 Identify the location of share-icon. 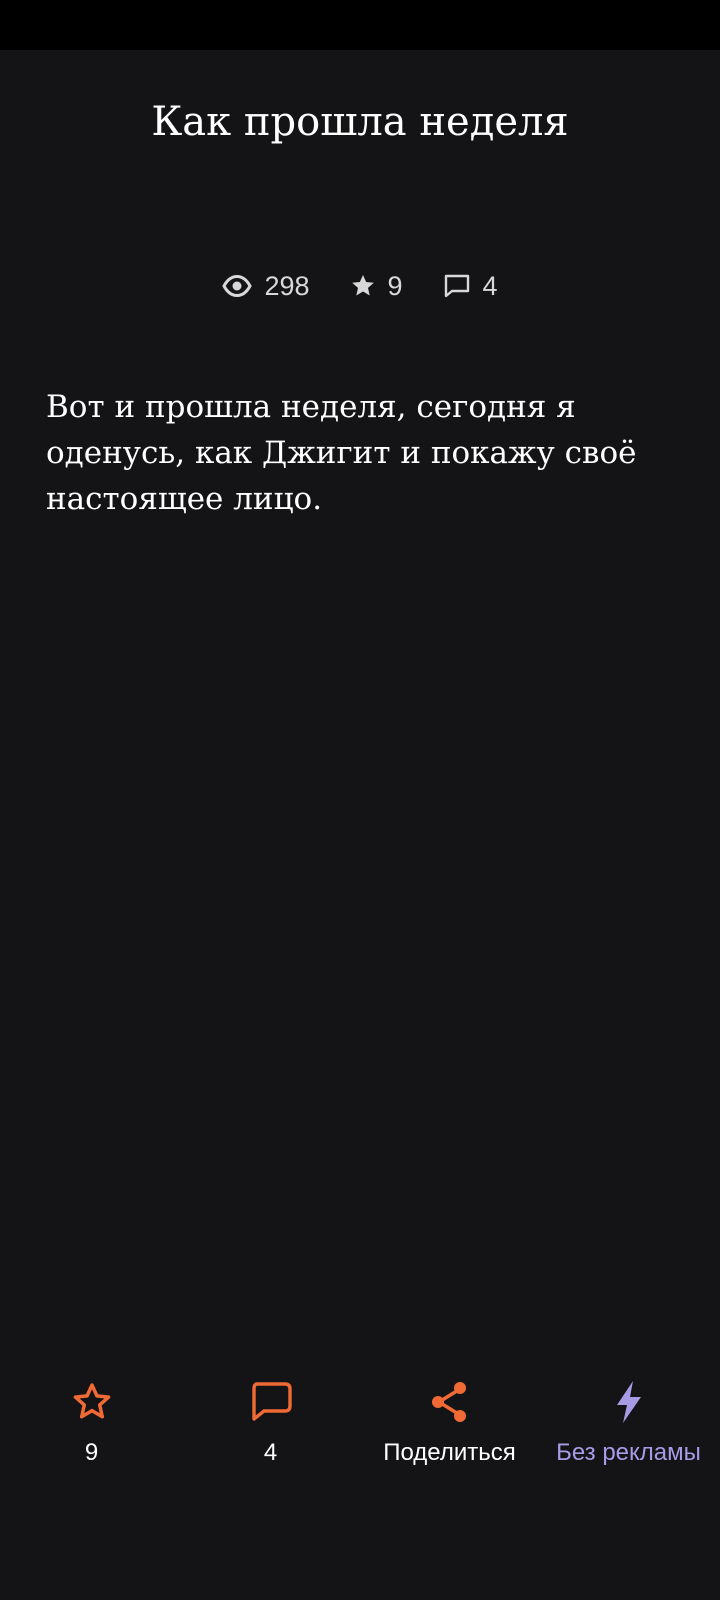
(450, 1402).